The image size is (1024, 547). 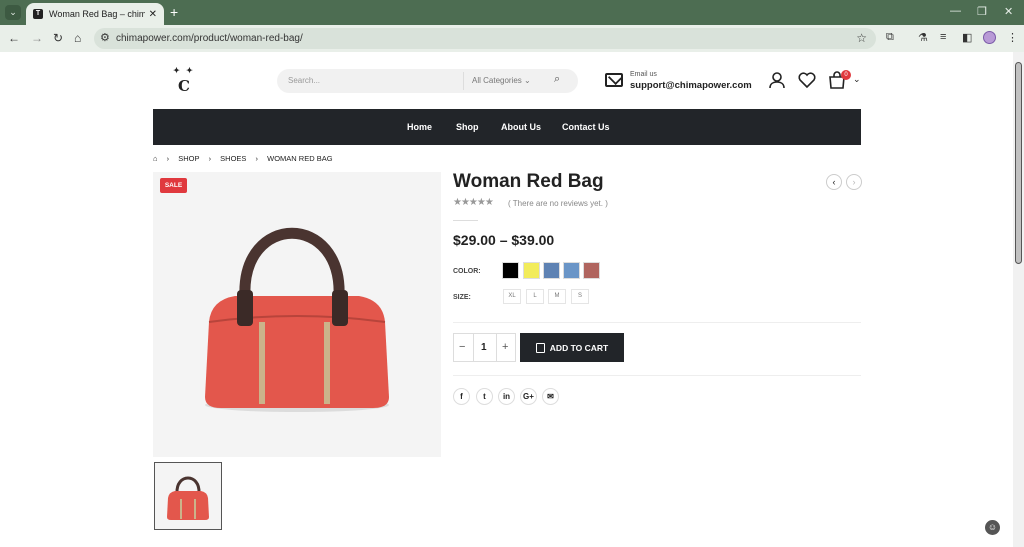 What do you see at coordinates (13, 12) in the screenshot?
I see `tab-search-icon: ⌄` at bounding box center [13, 12].